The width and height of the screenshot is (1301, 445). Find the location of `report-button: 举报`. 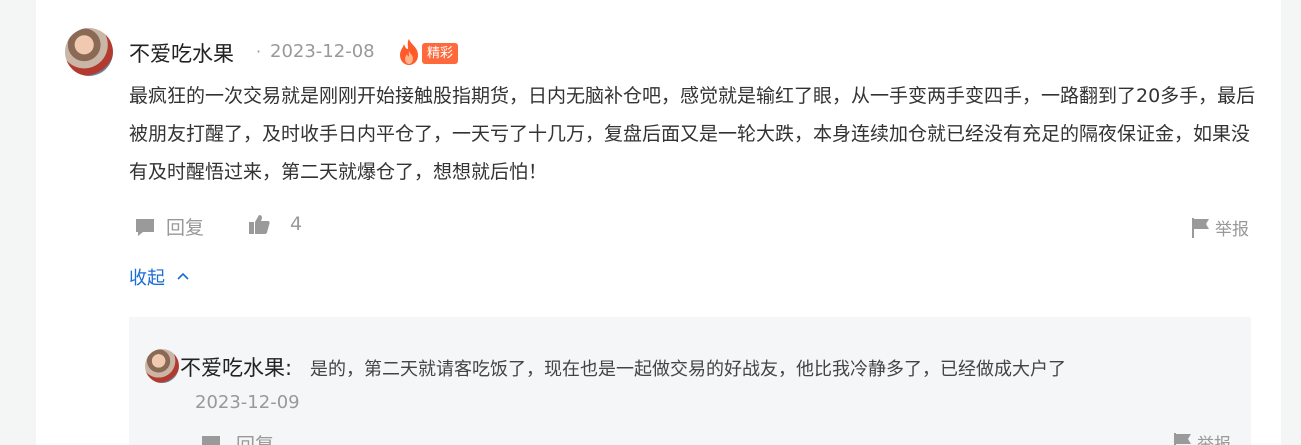

report-button: 举报 is located at coordinates (1220, 227).